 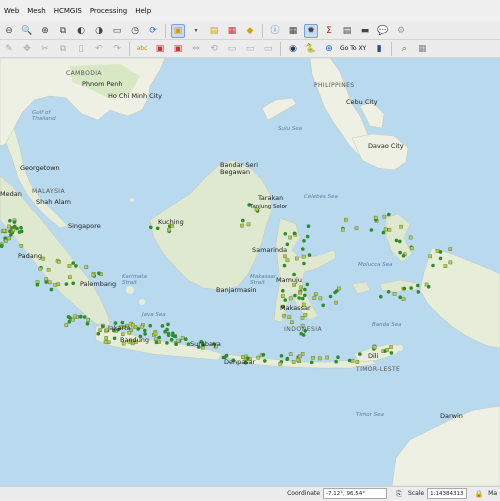 What do you see at coordinates (401, 31) in the screenshot?
I see `settings-gear-icon: ⚙` at bounding box center [401, 31].